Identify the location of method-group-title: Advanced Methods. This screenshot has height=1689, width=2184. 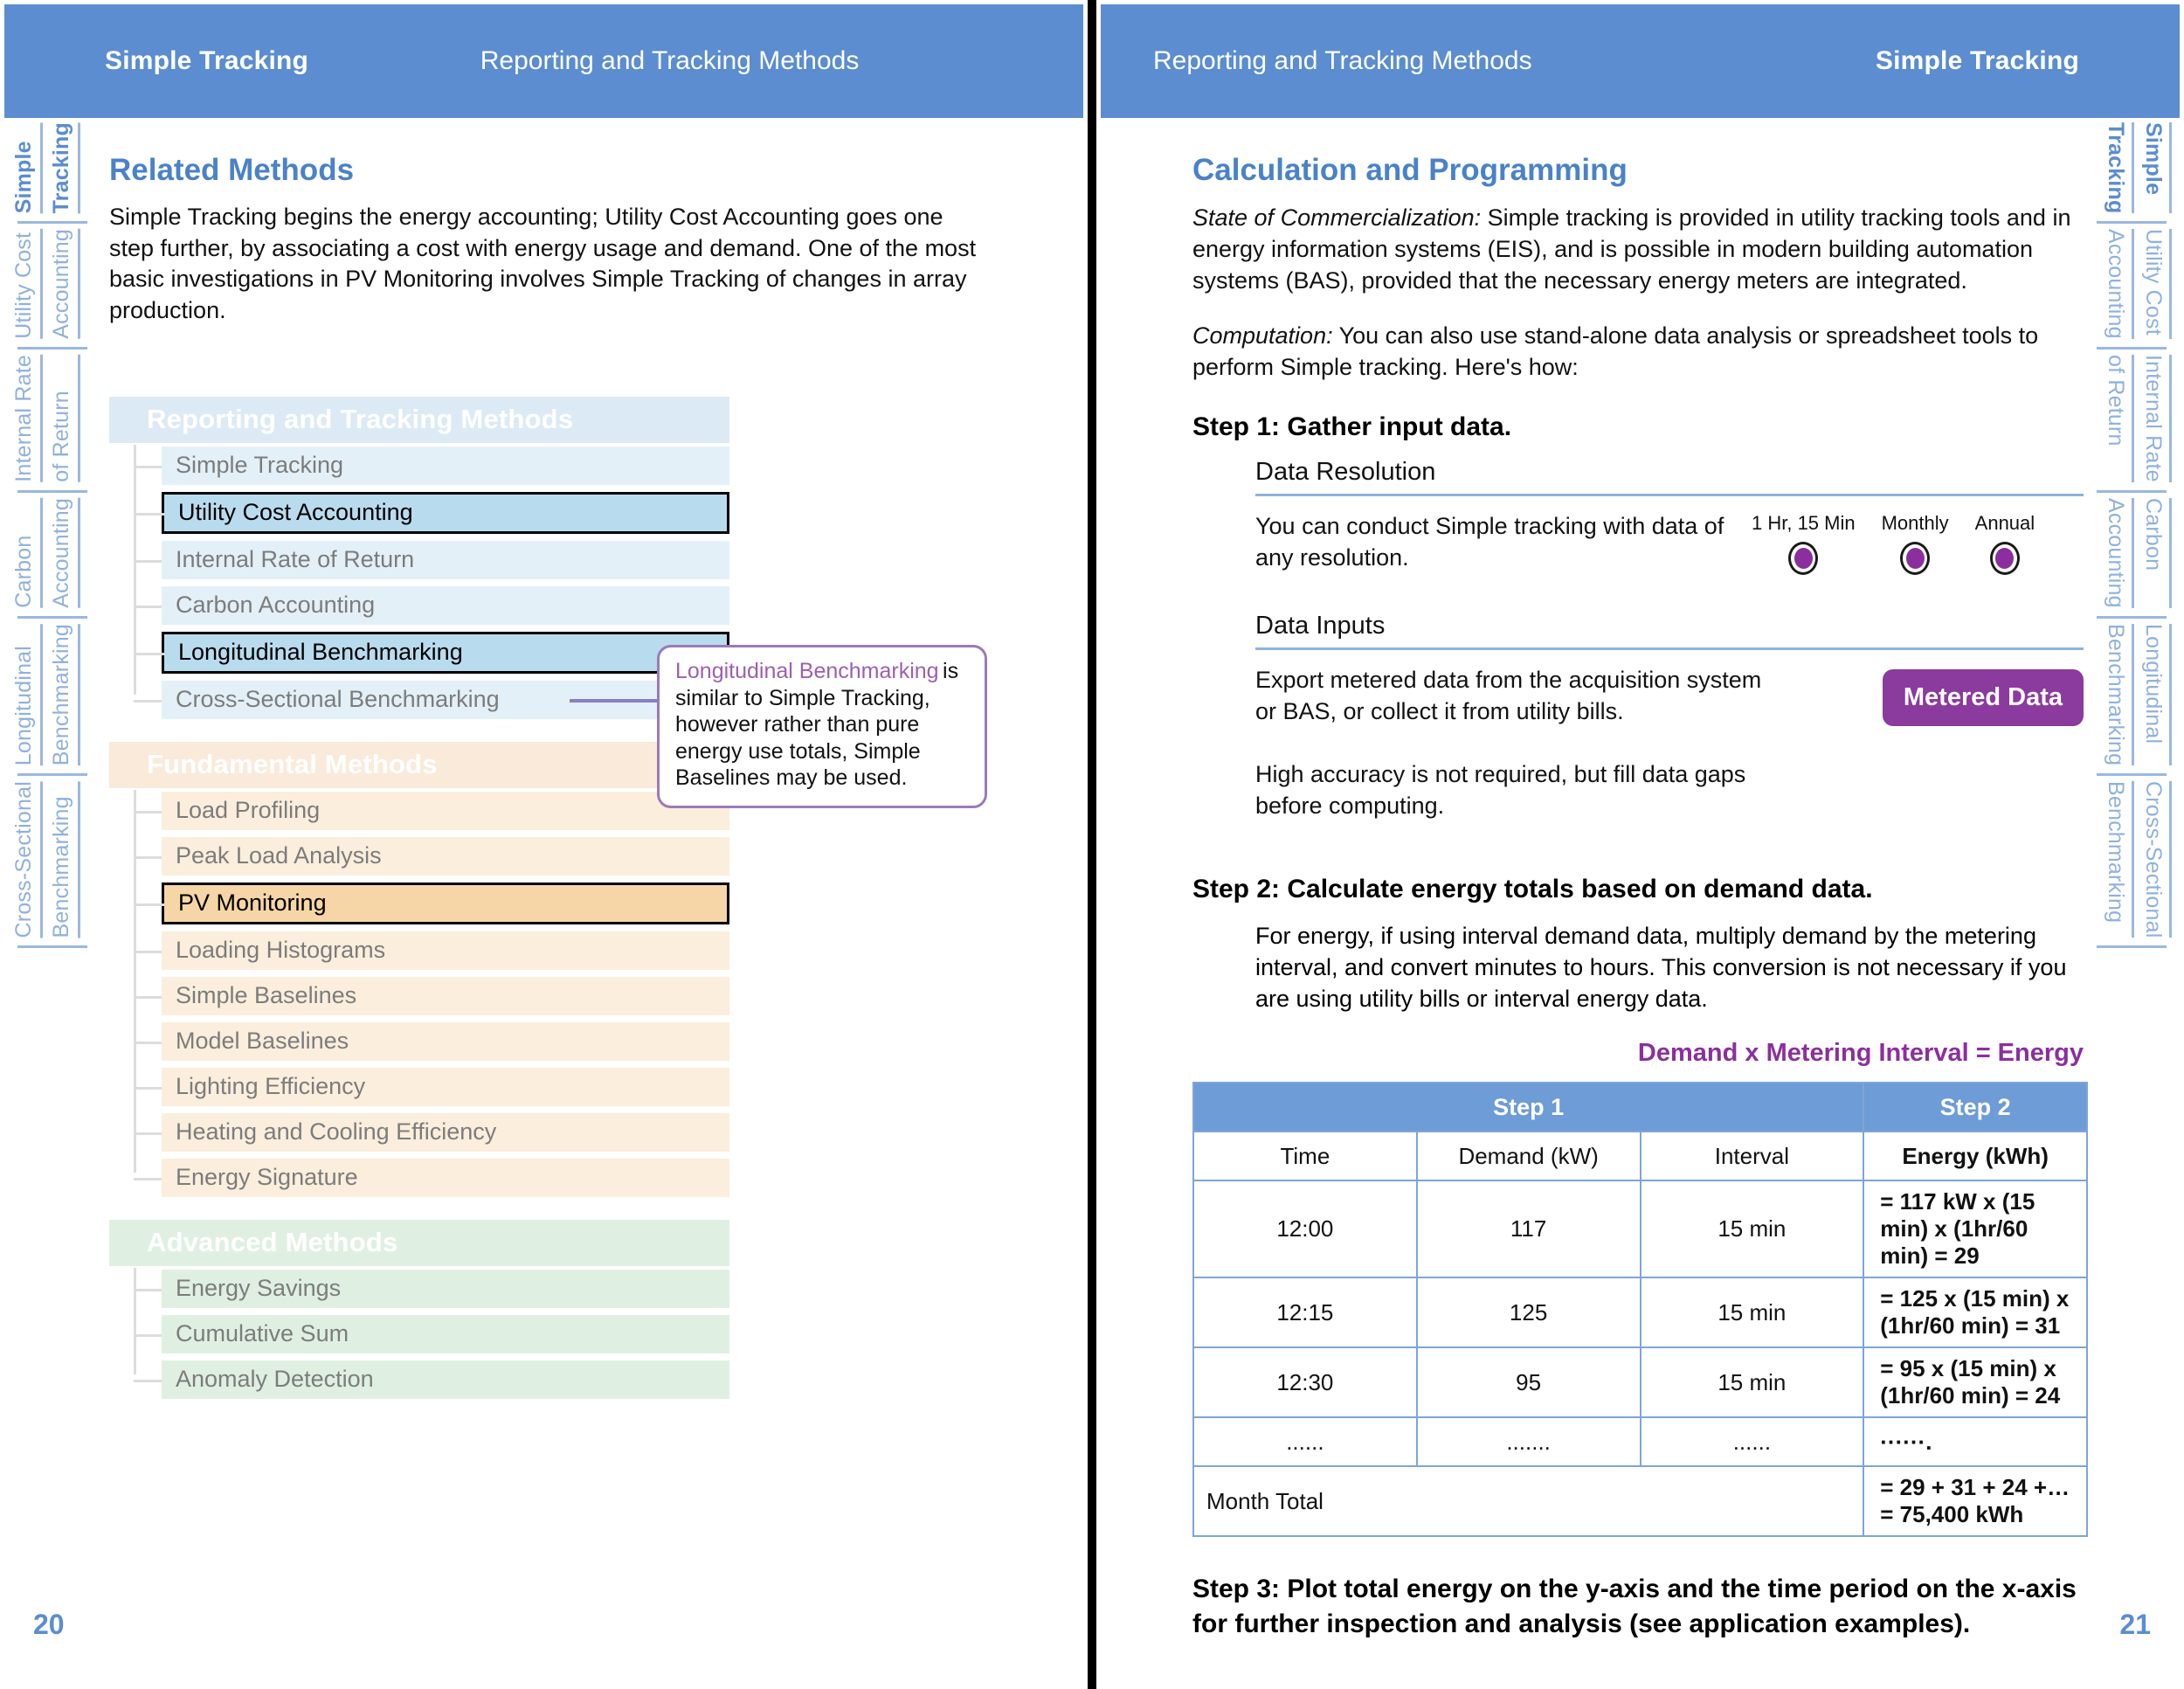
(419, 1242).